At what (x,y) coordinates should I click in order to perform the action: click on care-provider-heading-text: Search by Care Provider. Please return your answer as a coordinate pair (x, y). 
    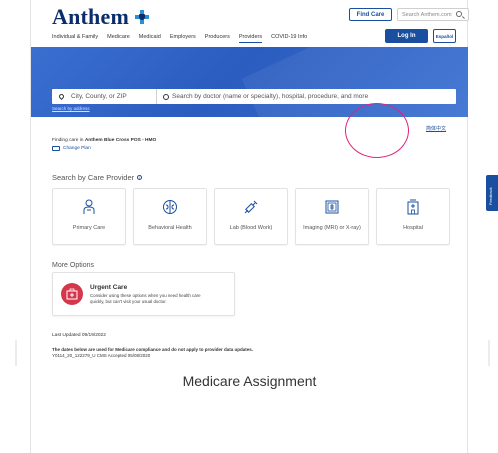
    Looking at the image, I should click on (93, 177).